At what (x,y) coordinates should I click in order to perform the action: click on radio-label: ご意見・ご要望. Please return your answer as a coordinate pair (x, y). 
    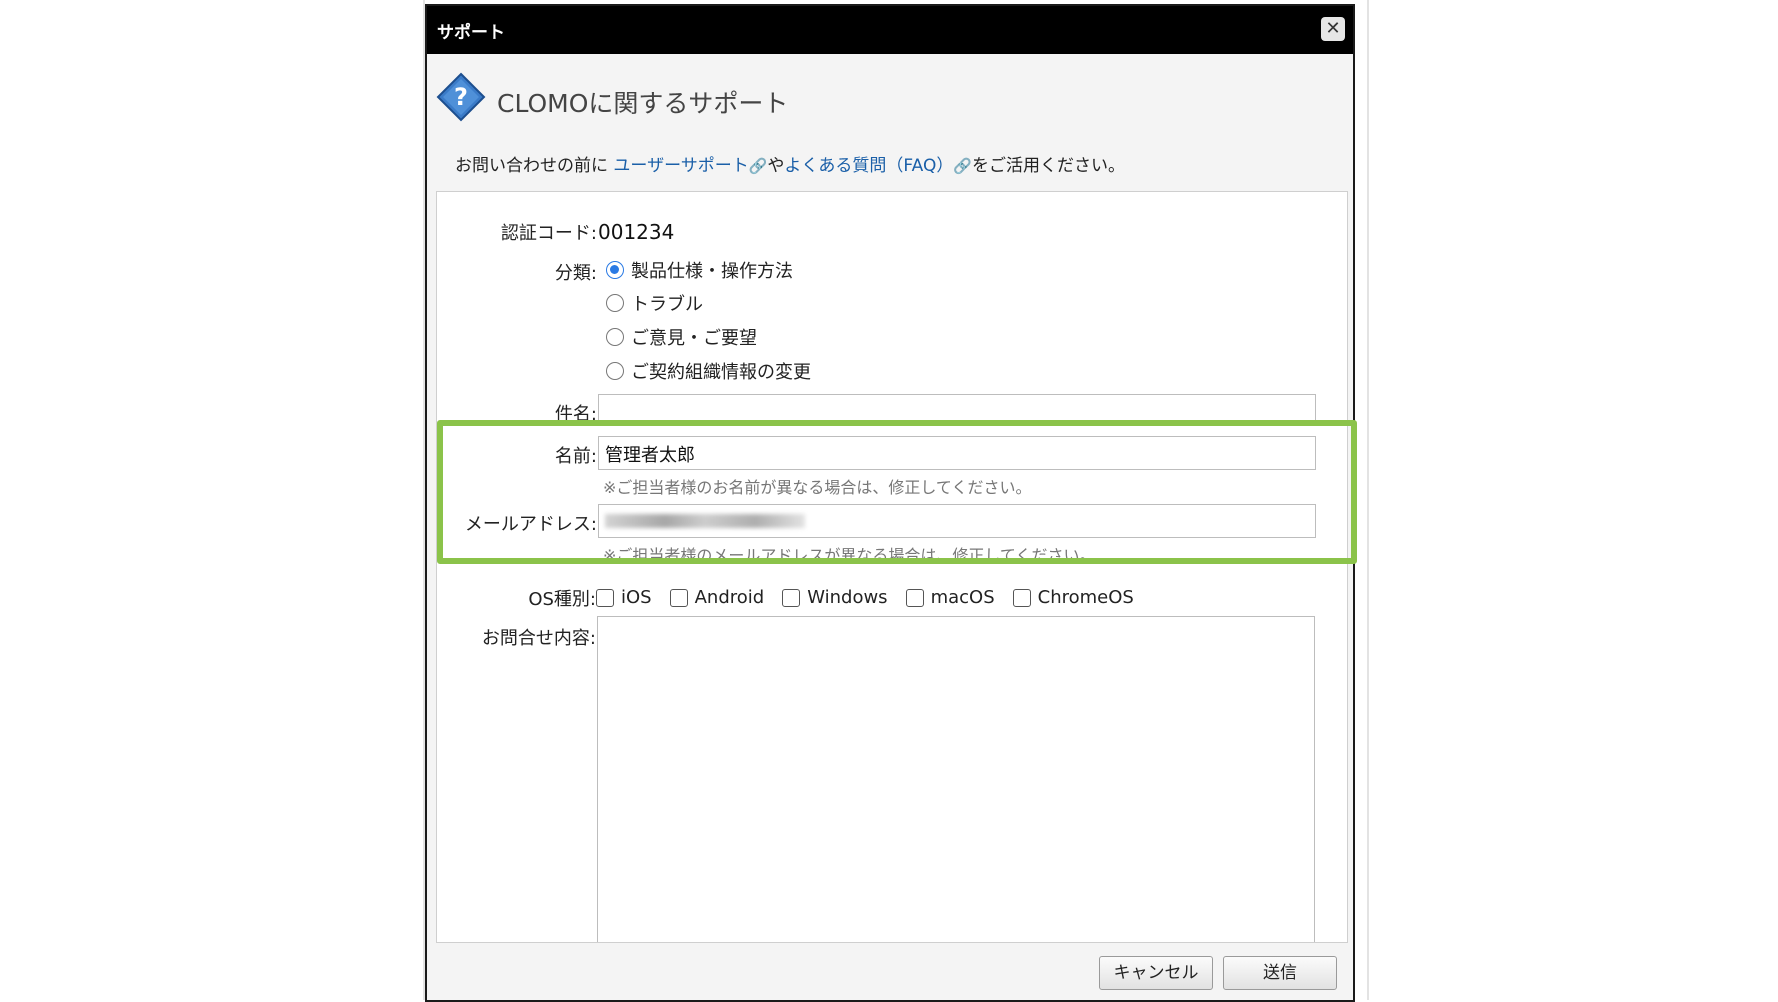
    Looking at the image, I should click on (694, 338).